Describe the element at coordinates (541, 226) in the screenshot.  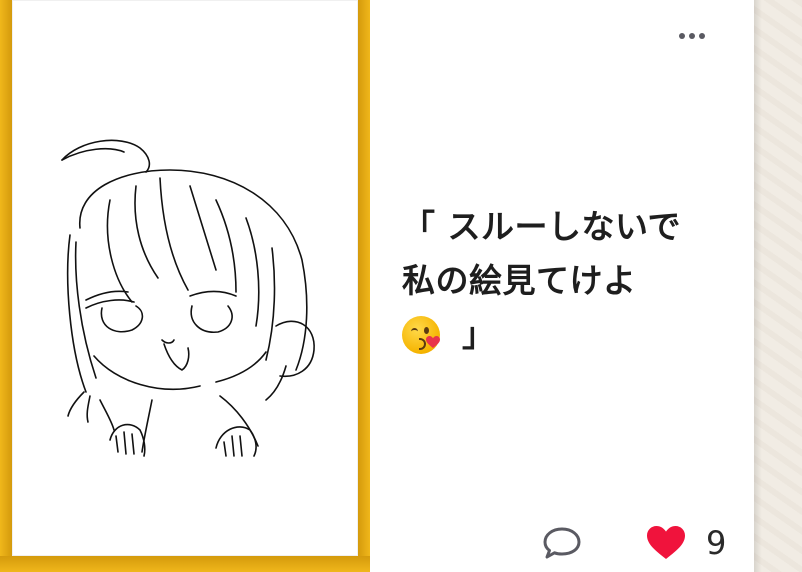
I see `caption-line-1: 「 スルーしないで` at that location.